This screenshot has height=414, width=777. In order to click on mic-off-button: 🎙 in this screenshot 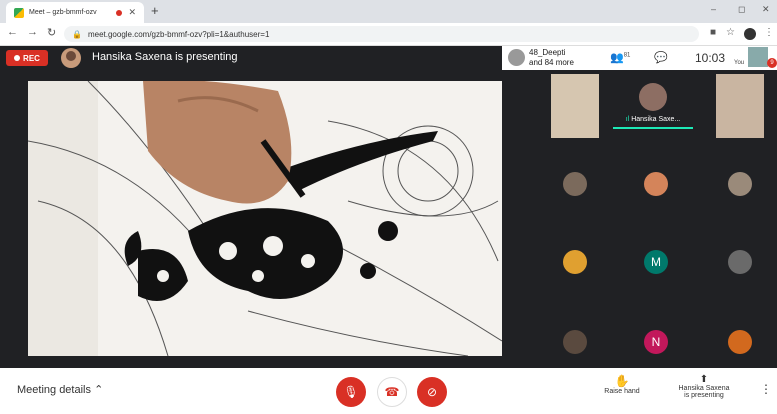, I will do `click(351, 392)`.